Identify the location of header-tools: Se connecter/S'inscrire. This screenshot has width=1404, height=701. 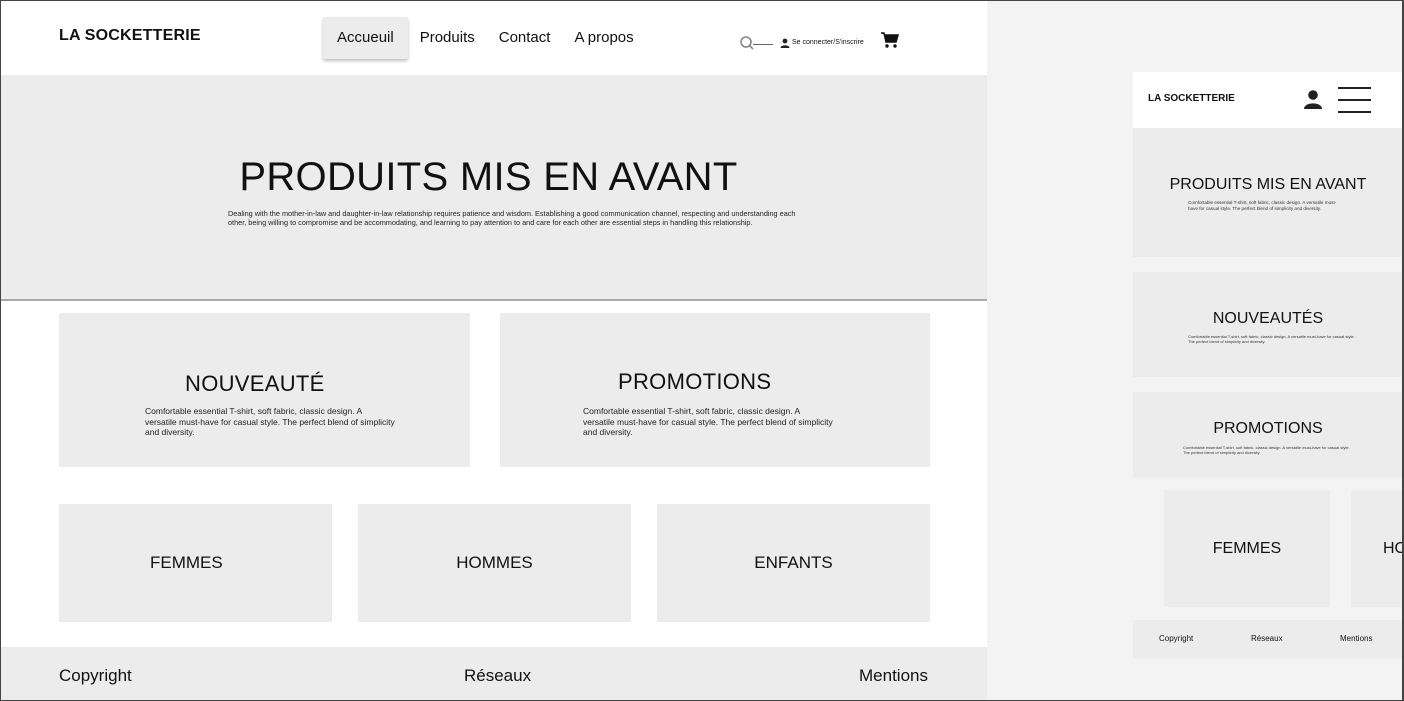
(819, 42).